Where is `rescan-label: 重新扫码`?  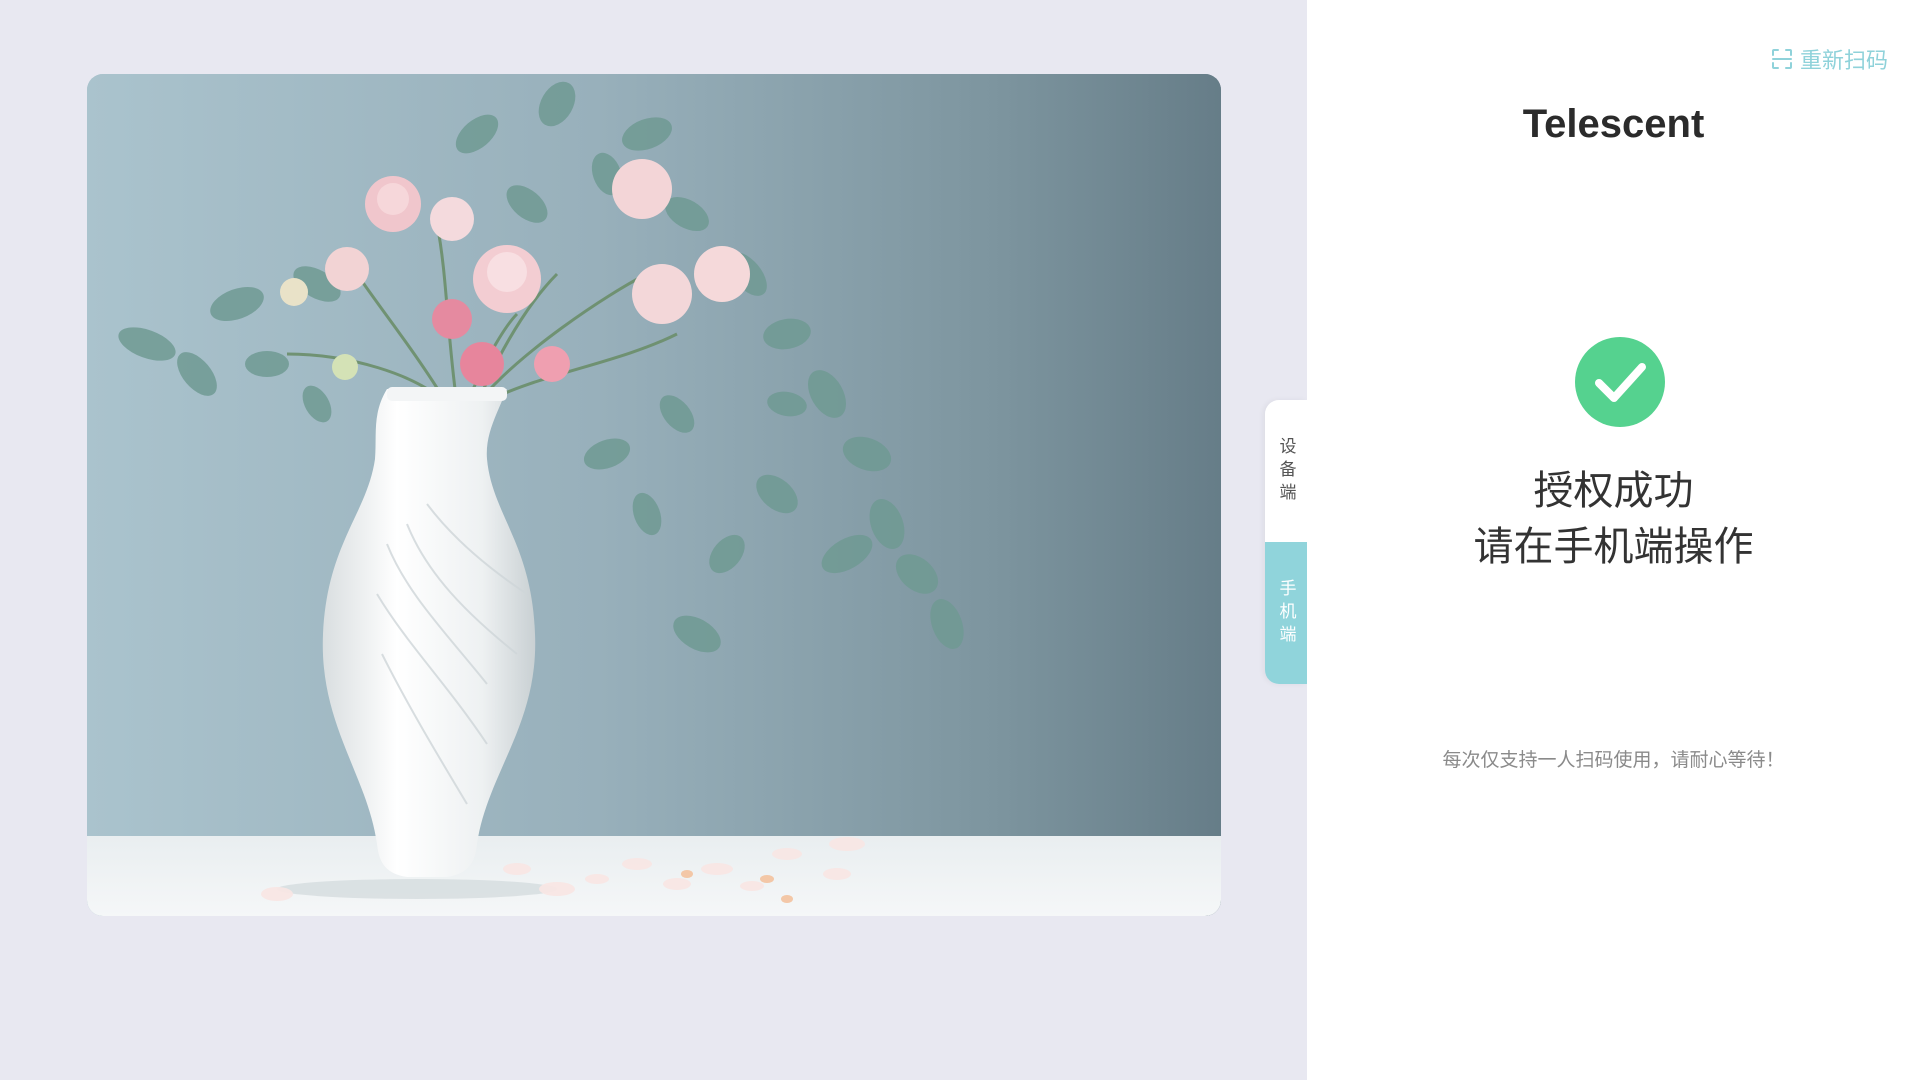 rescan-label: 重新扫码 is located at coordinates (1843, 61).